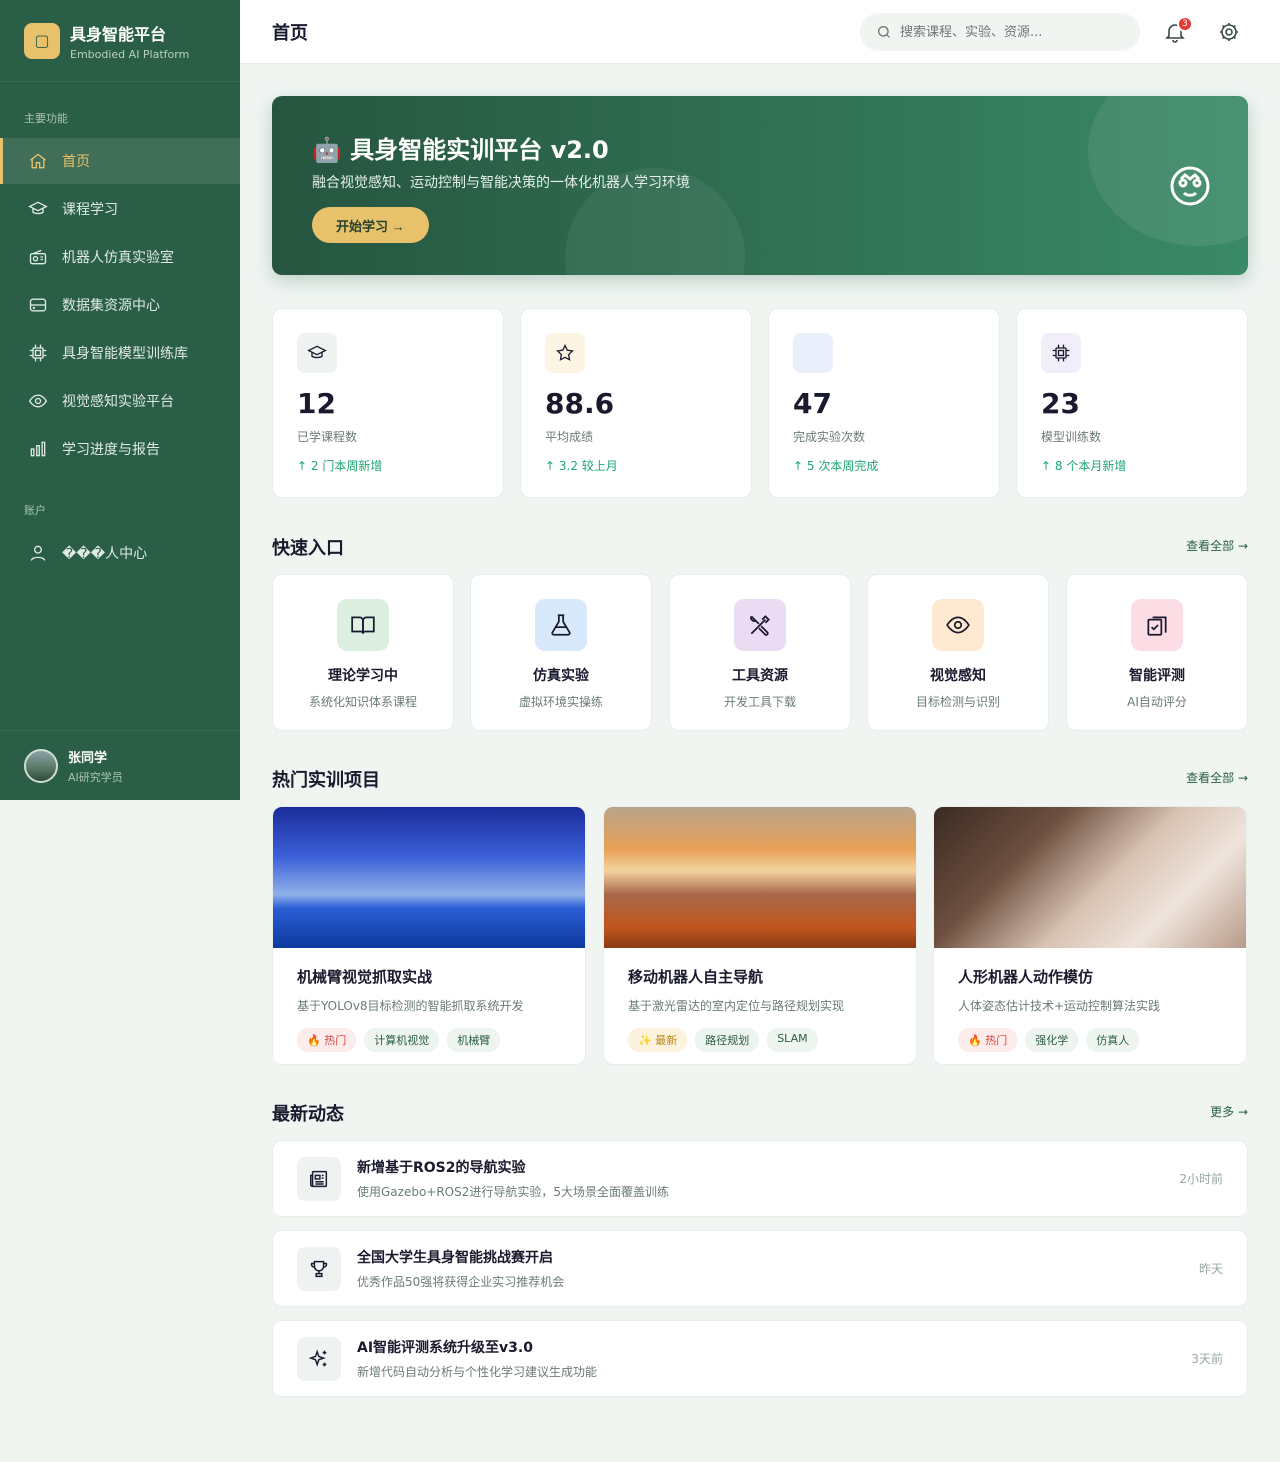  I want to click on news-more-link: 更多 →, so click(1229, 1111).